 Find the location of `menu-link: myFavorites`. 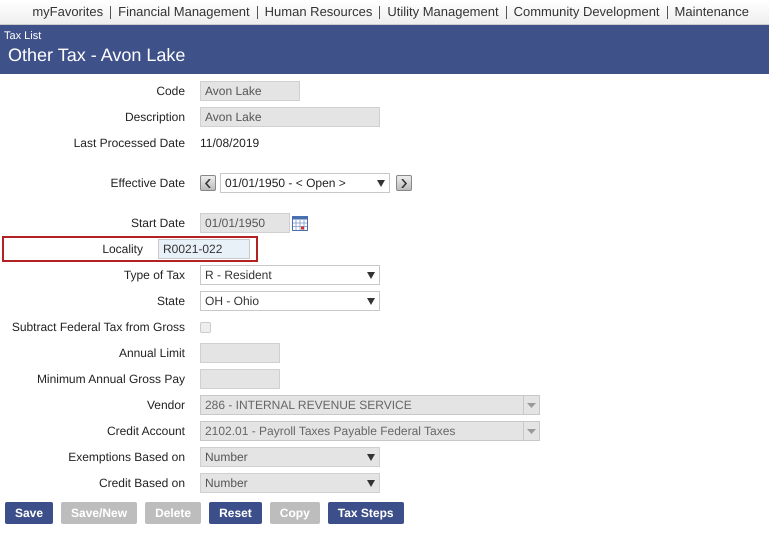

menu-link: myFavorites is located at coordinates (68, 12).